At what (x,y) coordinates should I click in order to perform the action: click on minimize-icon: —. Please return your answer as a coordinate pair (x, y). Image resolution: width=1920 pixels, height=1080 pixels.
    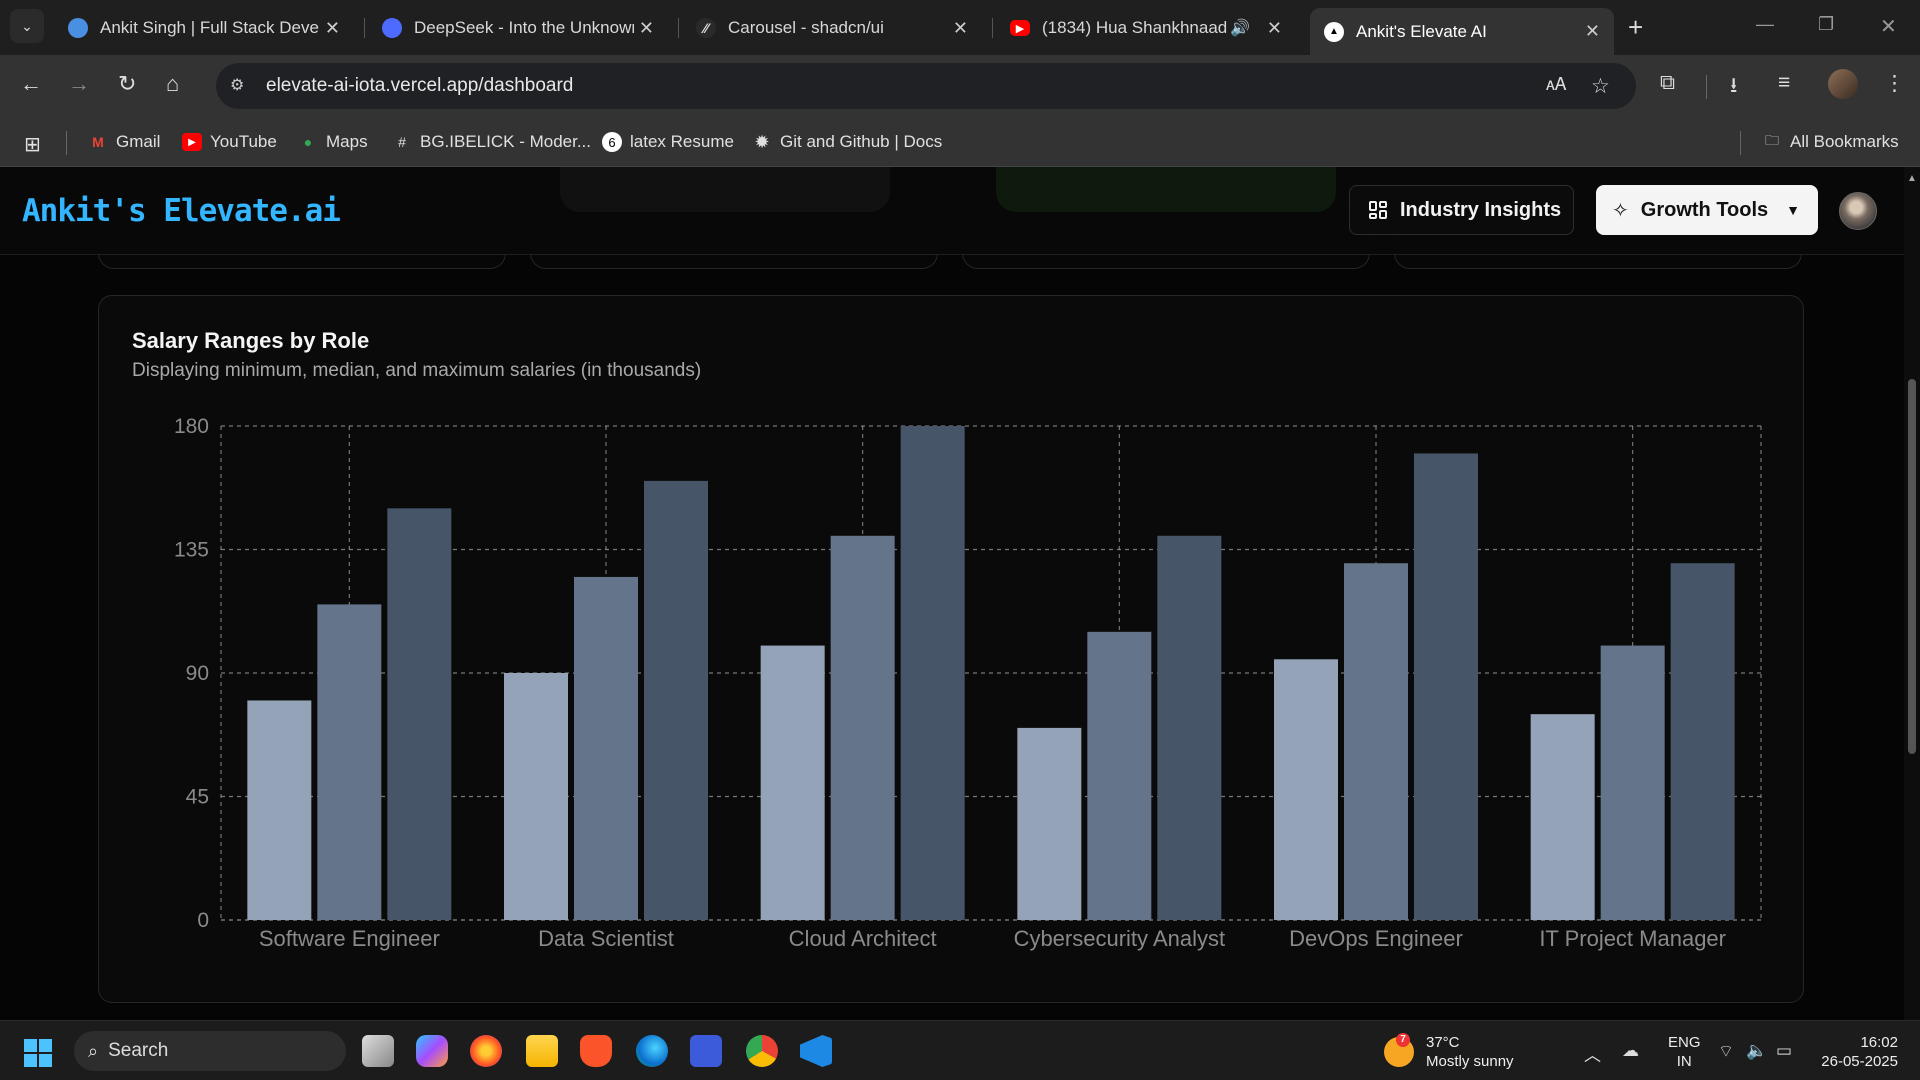
    Looking at the image, I should click on (1765, 24).